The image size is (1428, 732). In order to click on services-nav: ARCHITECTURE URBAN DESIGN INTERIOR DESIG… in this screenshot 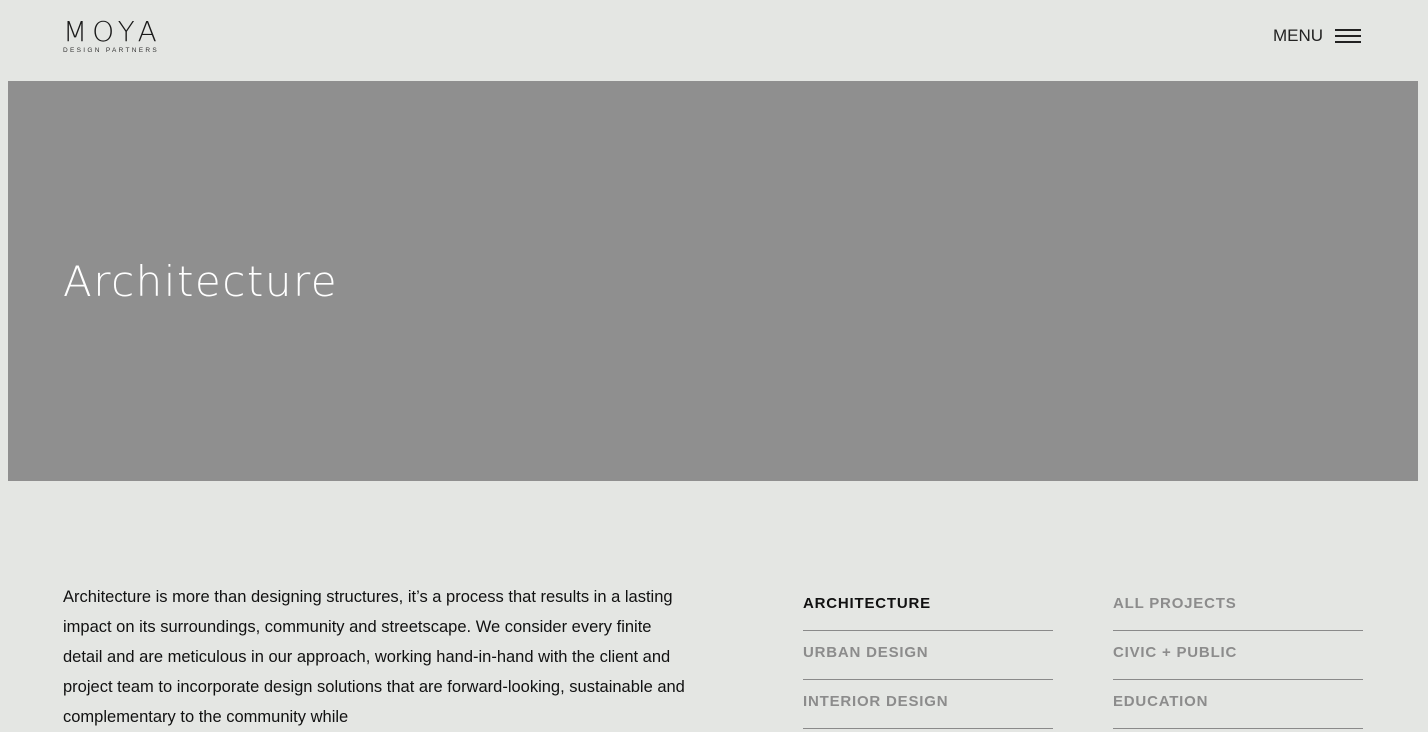, I will do `click(928, 655)`.